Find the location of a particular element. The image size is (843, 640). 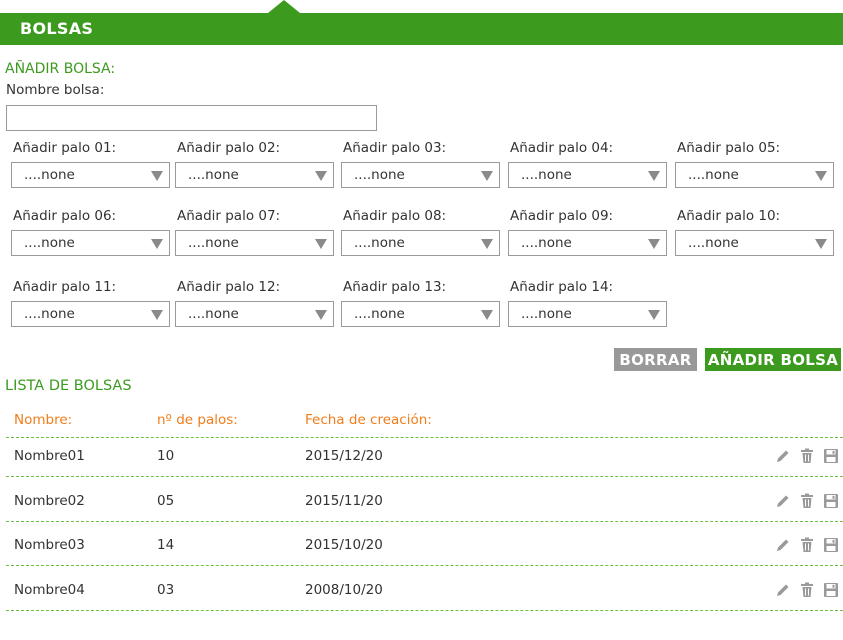

add-form-title: AÑADIR BOLSA: is located at coordinates (60, 69).